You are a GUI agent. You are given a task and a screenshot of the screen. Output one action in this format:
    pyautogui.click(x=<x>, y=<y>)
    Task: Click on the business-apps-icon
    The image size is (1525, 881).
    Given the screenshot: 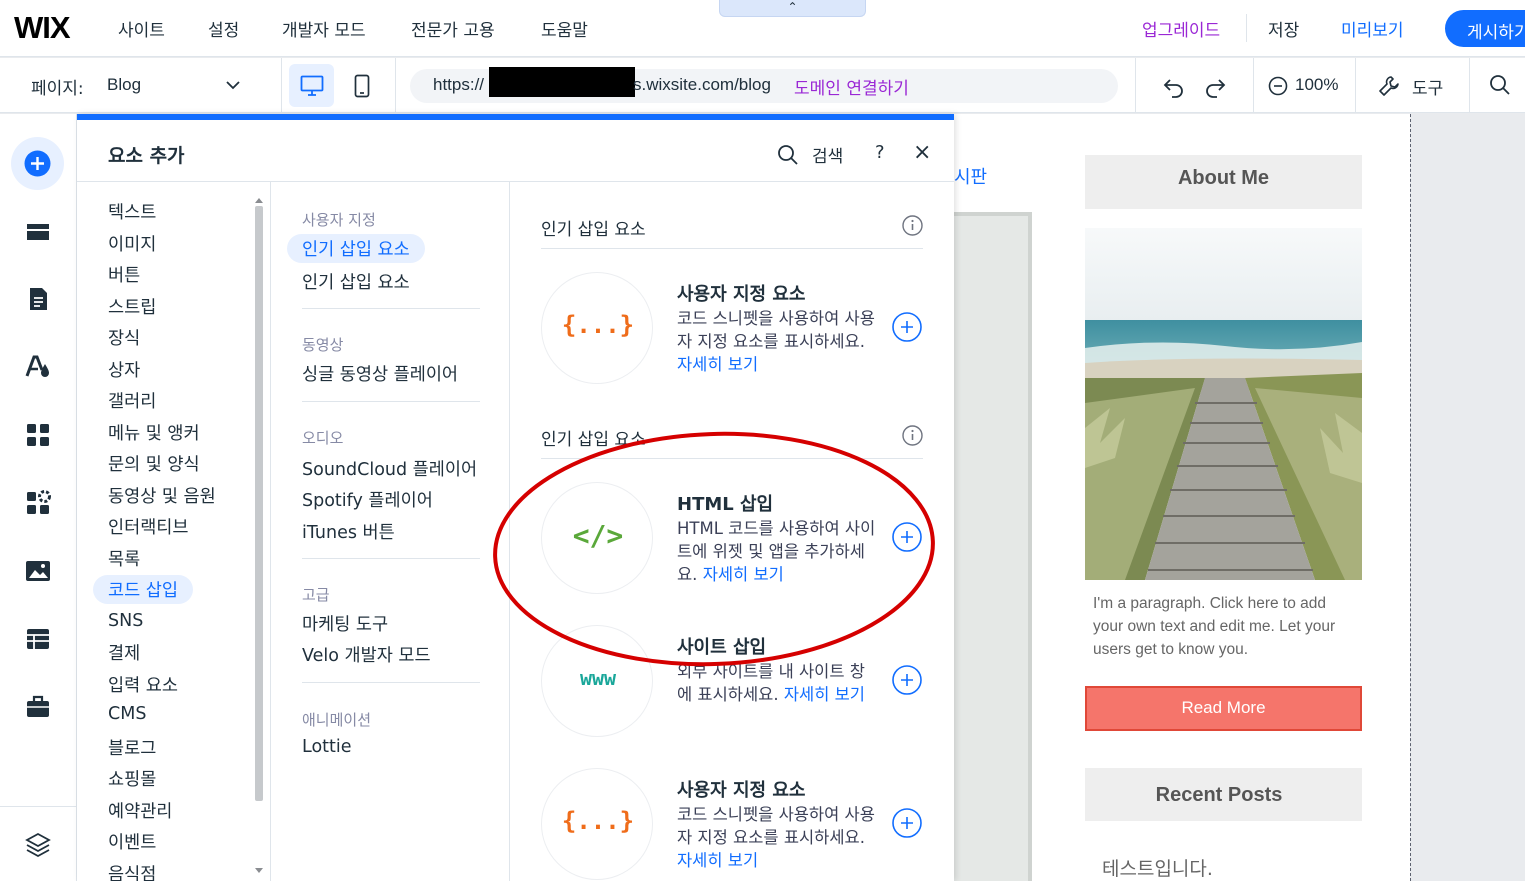 What is the action you would take?
    pyautogui.click(x=38, y=503)
    